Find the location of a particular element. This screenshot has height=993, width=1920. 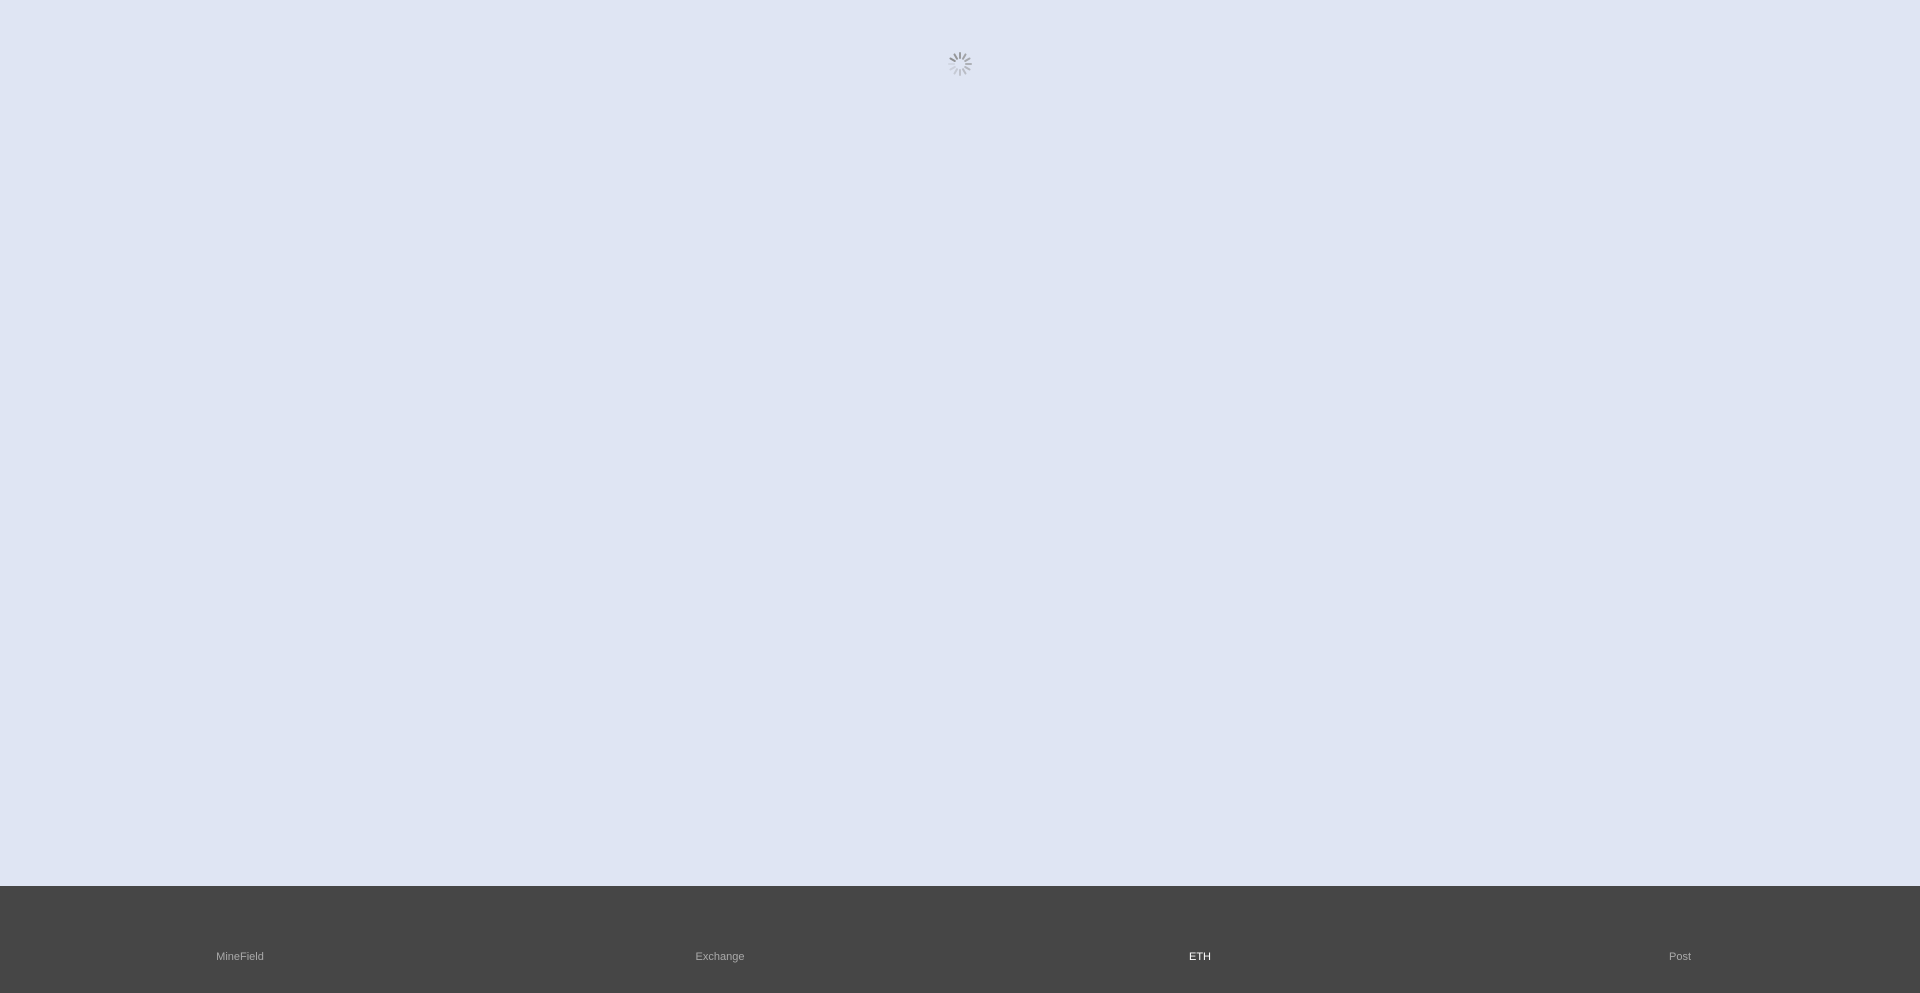

tab-label-post: Post is located at coordinates (1679, 957).